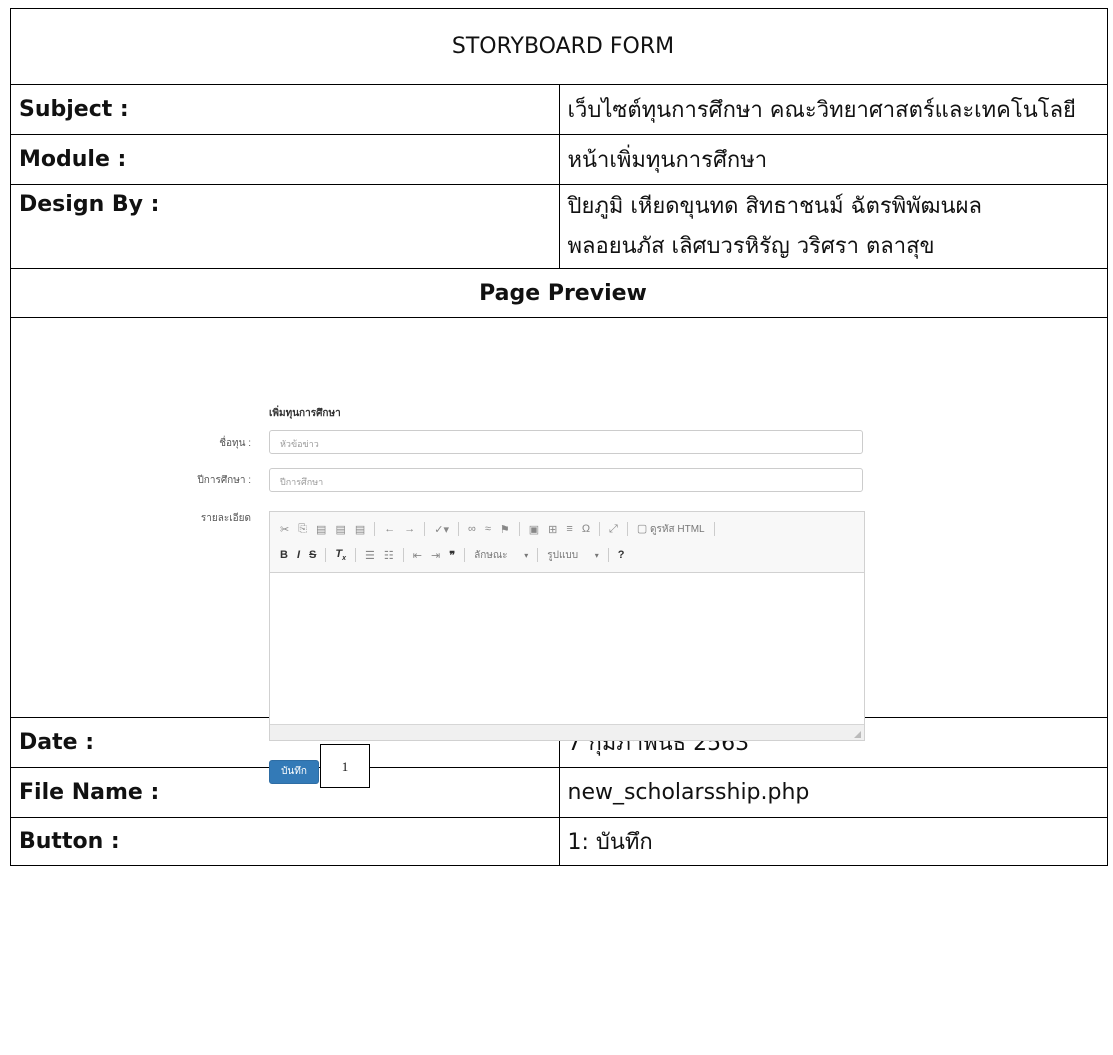 The width and height of the screenshot is (1113, 1055). Describe the element at coordinates (569, 529) in the screenshot. I see `horizontal-line-icon: ≡` at that location.